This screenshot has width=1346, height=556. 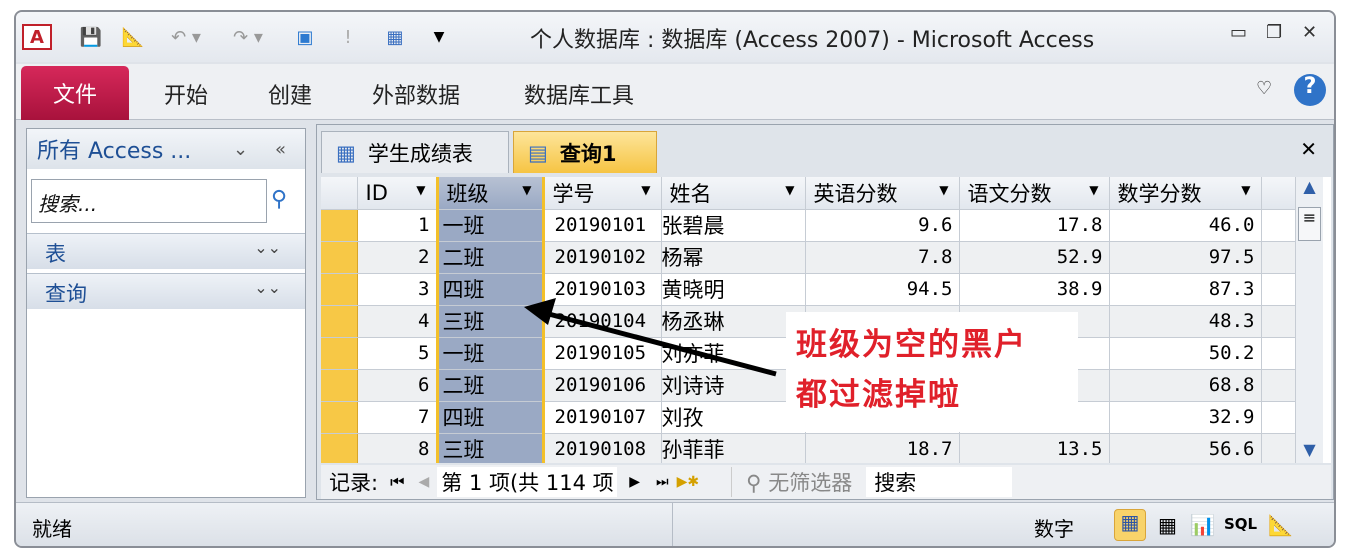 What do you see at coordinates (650, 337) in the screenshot?
I see `annotation-arrow` at bounding box center [650, 337].